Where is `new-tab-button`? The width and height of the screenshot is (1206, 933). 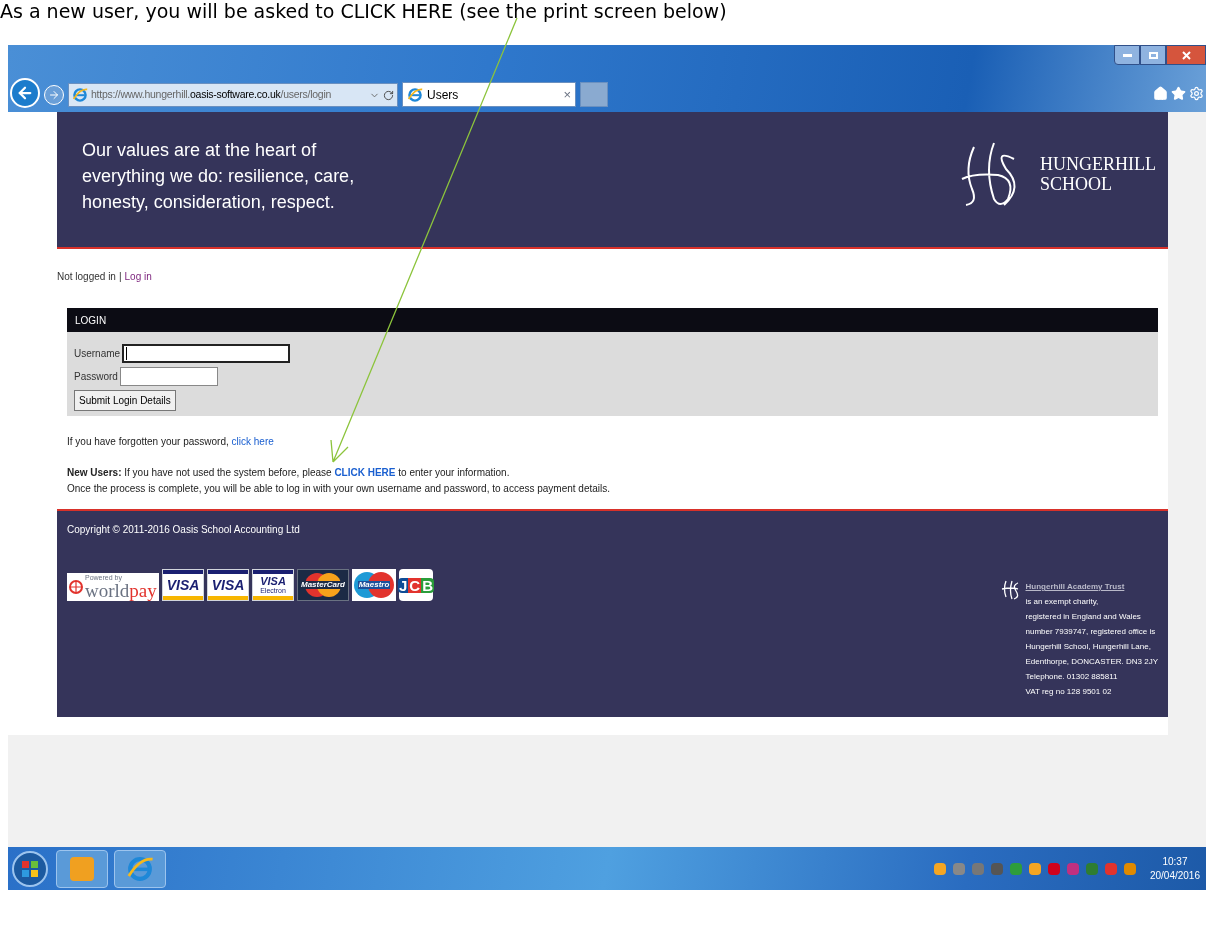 new-tab-button is located at coordinates (594, 94).